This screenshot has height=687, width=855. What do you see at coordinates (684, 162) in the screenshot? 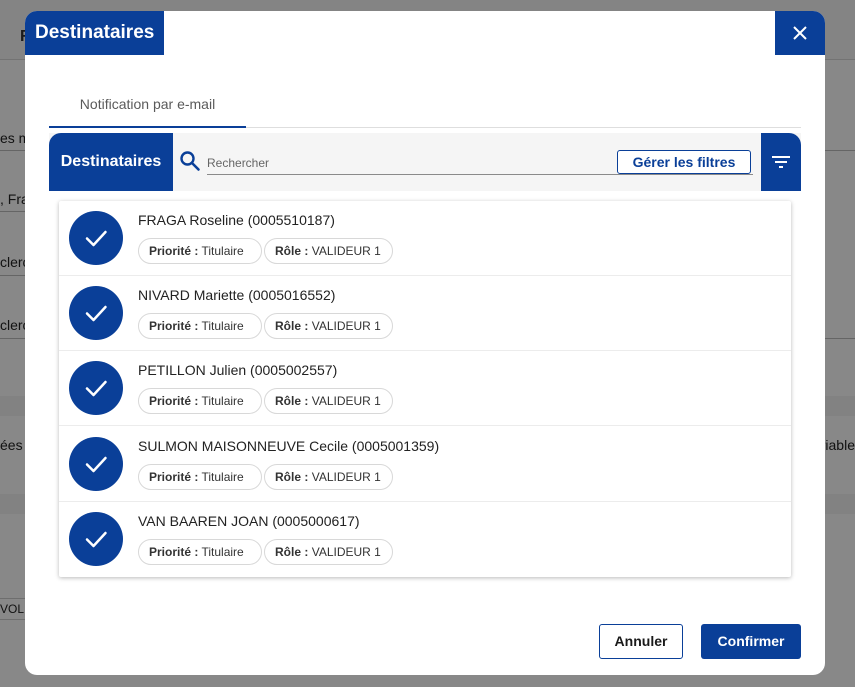
I see `manage-filters-button: Gérer les filtres` at bounding box center [684, 162].